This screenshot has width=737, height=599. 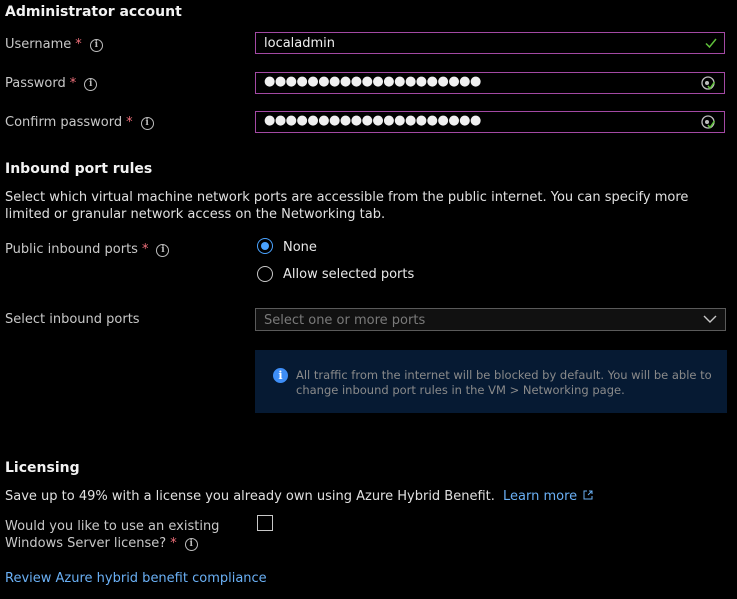 I want to click on username-label: Username * i, so click(x=54, y=44).